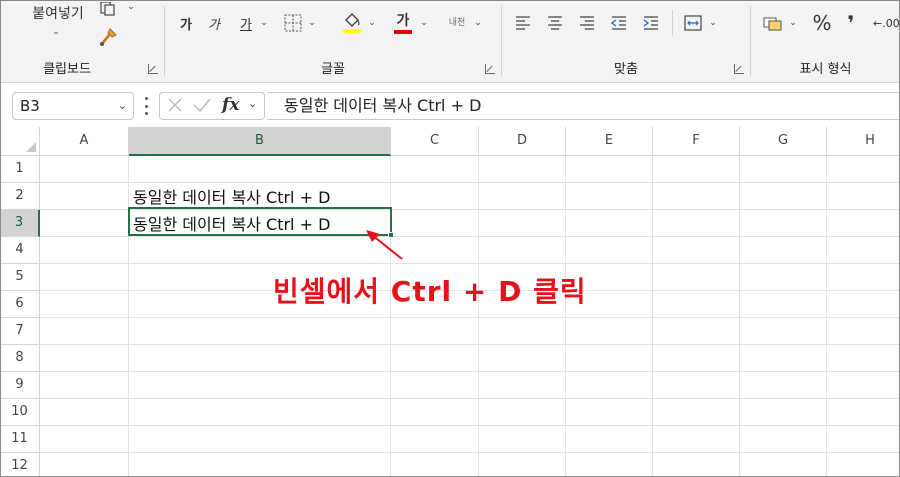 The image size is (900, 477). Describe the element at coordinates (523, 23) in the screenshot. I see `align-left-button` at that location.